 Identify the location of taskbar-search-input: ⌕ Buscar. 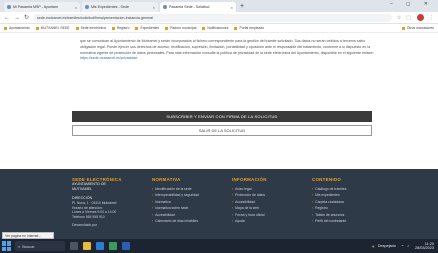
(40, 246).